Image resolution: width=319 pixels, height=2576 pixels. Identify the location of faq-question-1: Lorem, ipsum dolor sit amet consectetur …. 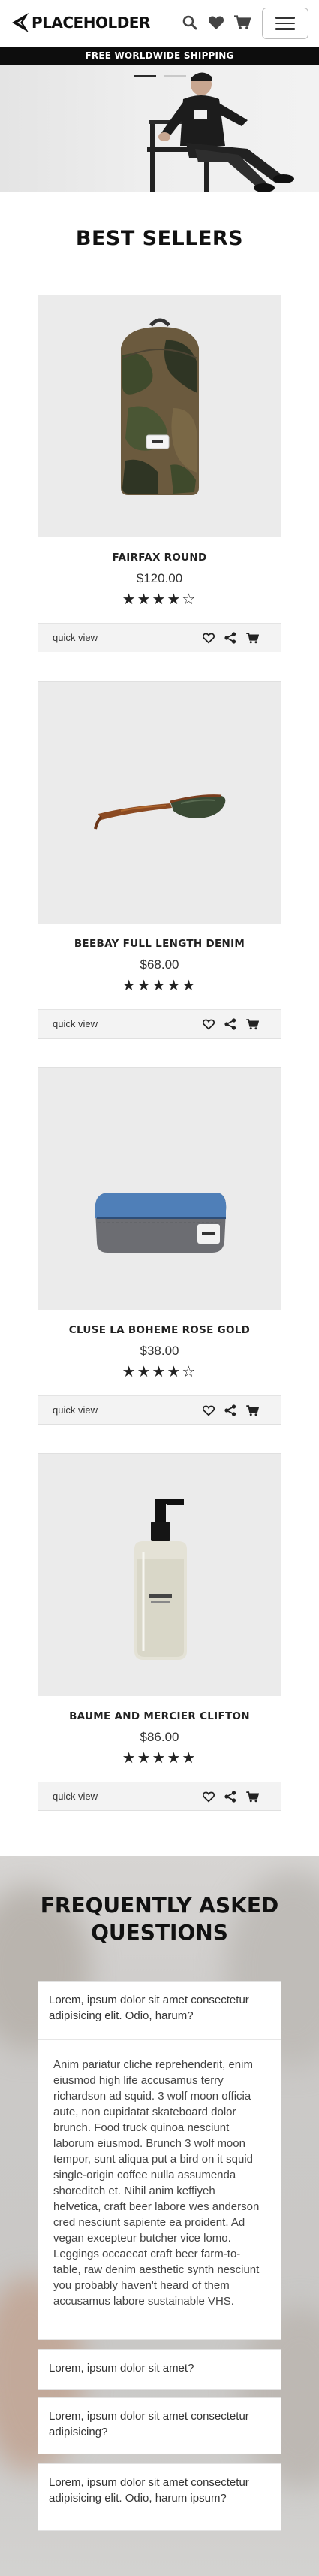
(159, 2010).